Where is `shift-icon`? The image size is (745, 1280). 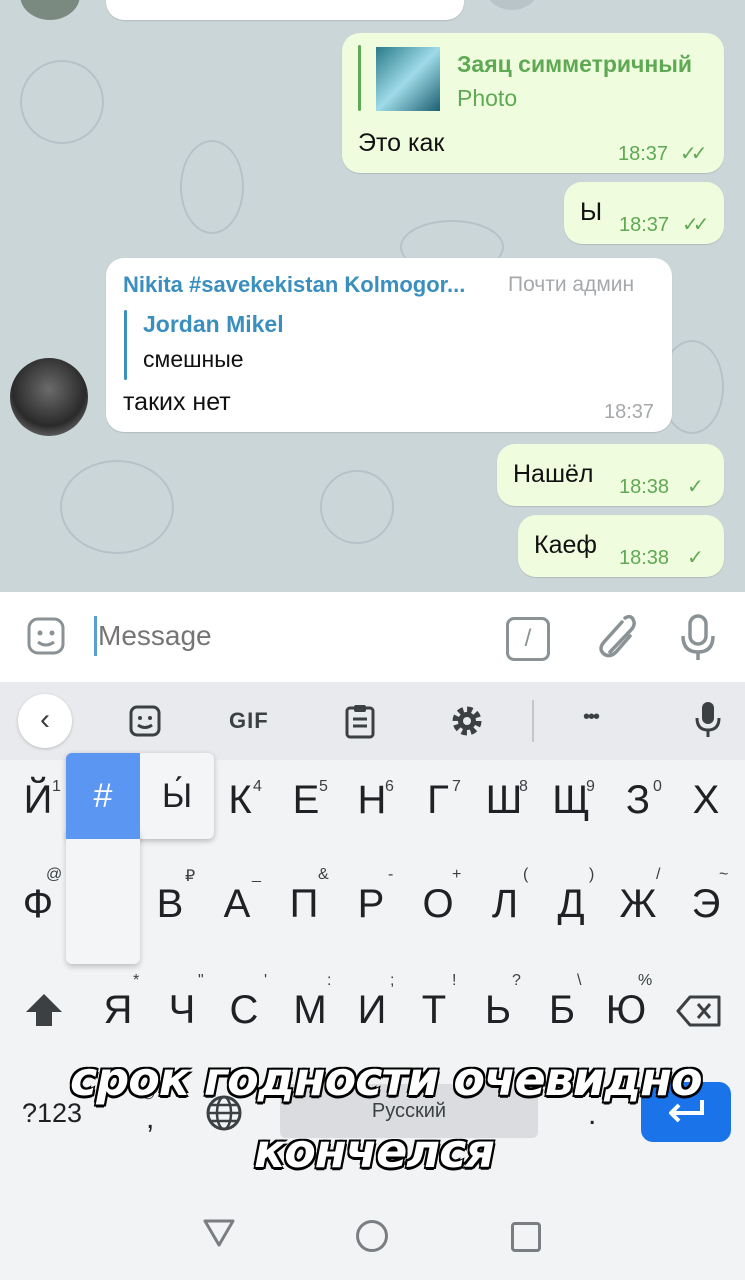
shift-icon is located at coordinates (44, 1012).